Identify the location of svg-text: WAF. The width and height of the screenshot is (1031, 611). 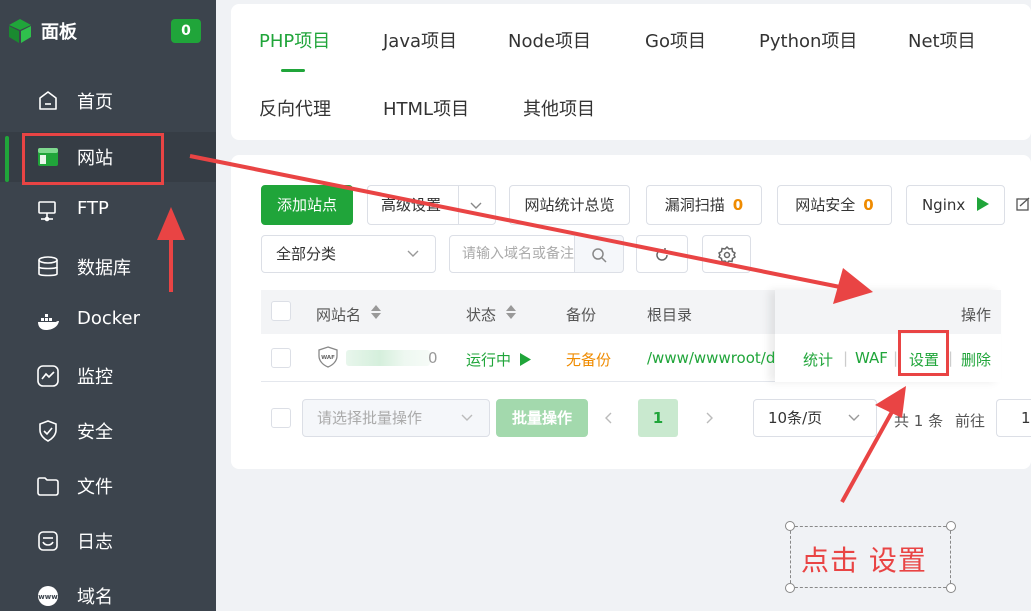
(328, 358).